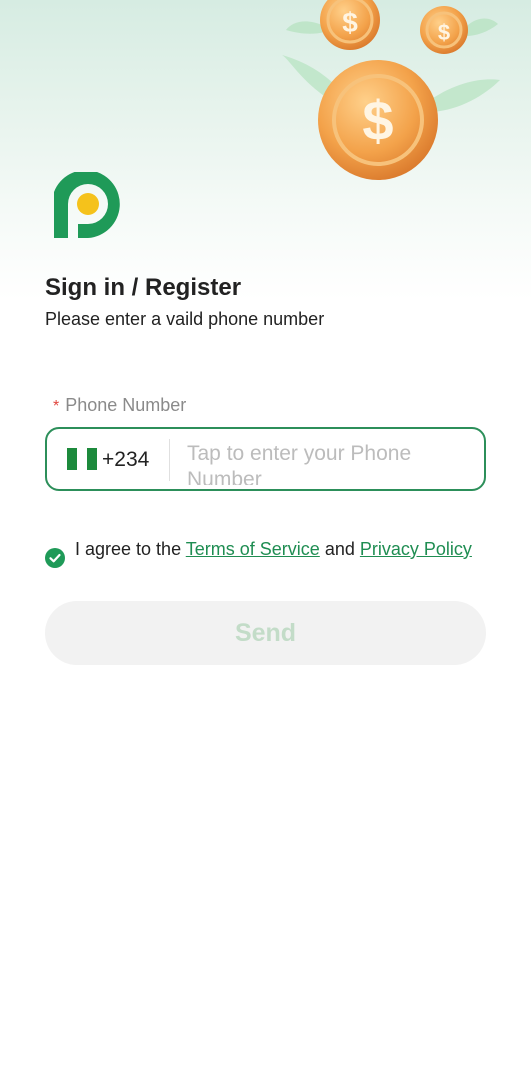 This screenshot has height=1080, width=531. Describe the element at coordinates (169, 460) in the screenshot. I see `input-divider` at that location.